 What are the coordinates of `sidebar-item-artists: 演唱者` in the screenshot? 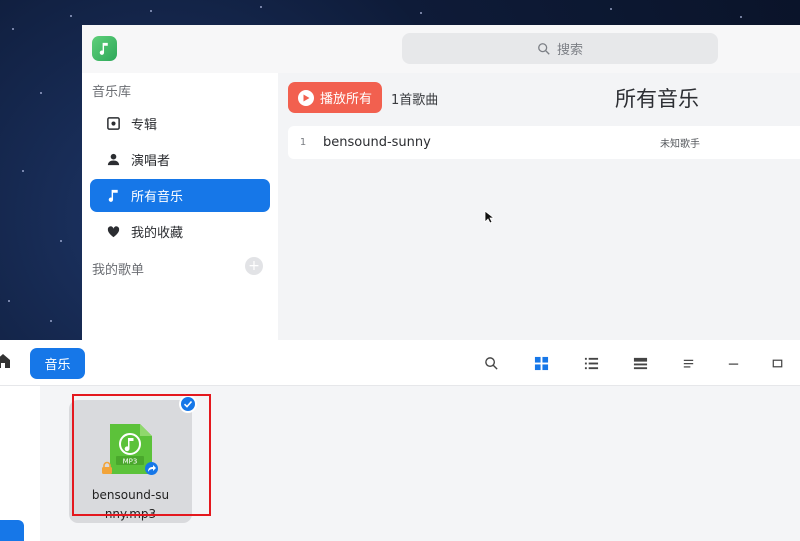 It's located at (180, 159).